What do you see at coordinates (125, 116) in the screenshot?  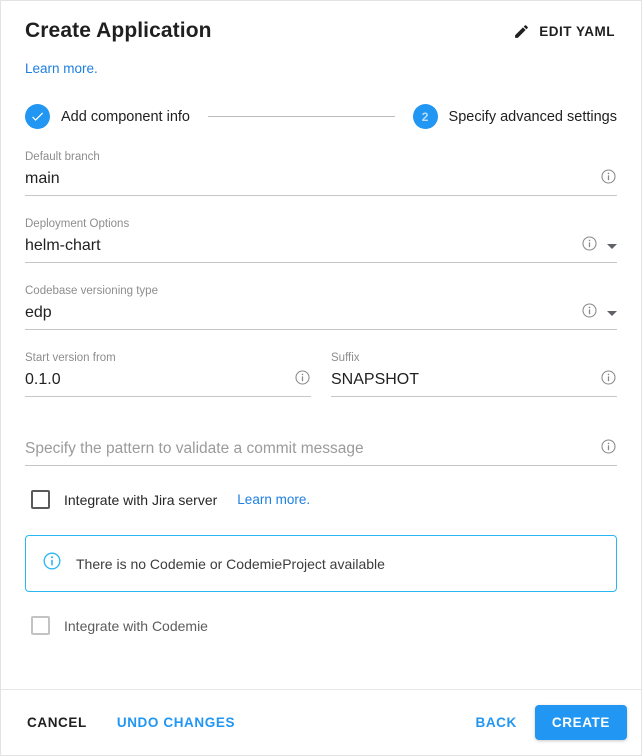 I see `stepper-step-label-1: Add component info` at bounding box center [125, 116].